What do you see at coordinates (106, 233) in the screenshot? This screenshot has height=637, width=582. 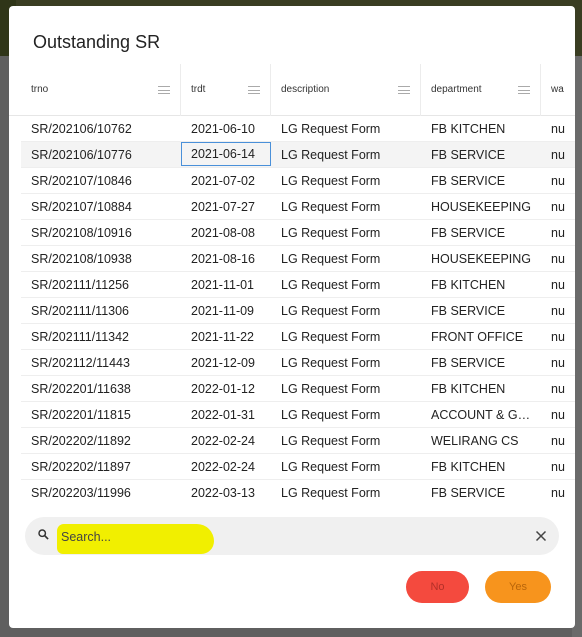 I see `cell-trno: SR/202108/10916` at bounding box center [106, 233].